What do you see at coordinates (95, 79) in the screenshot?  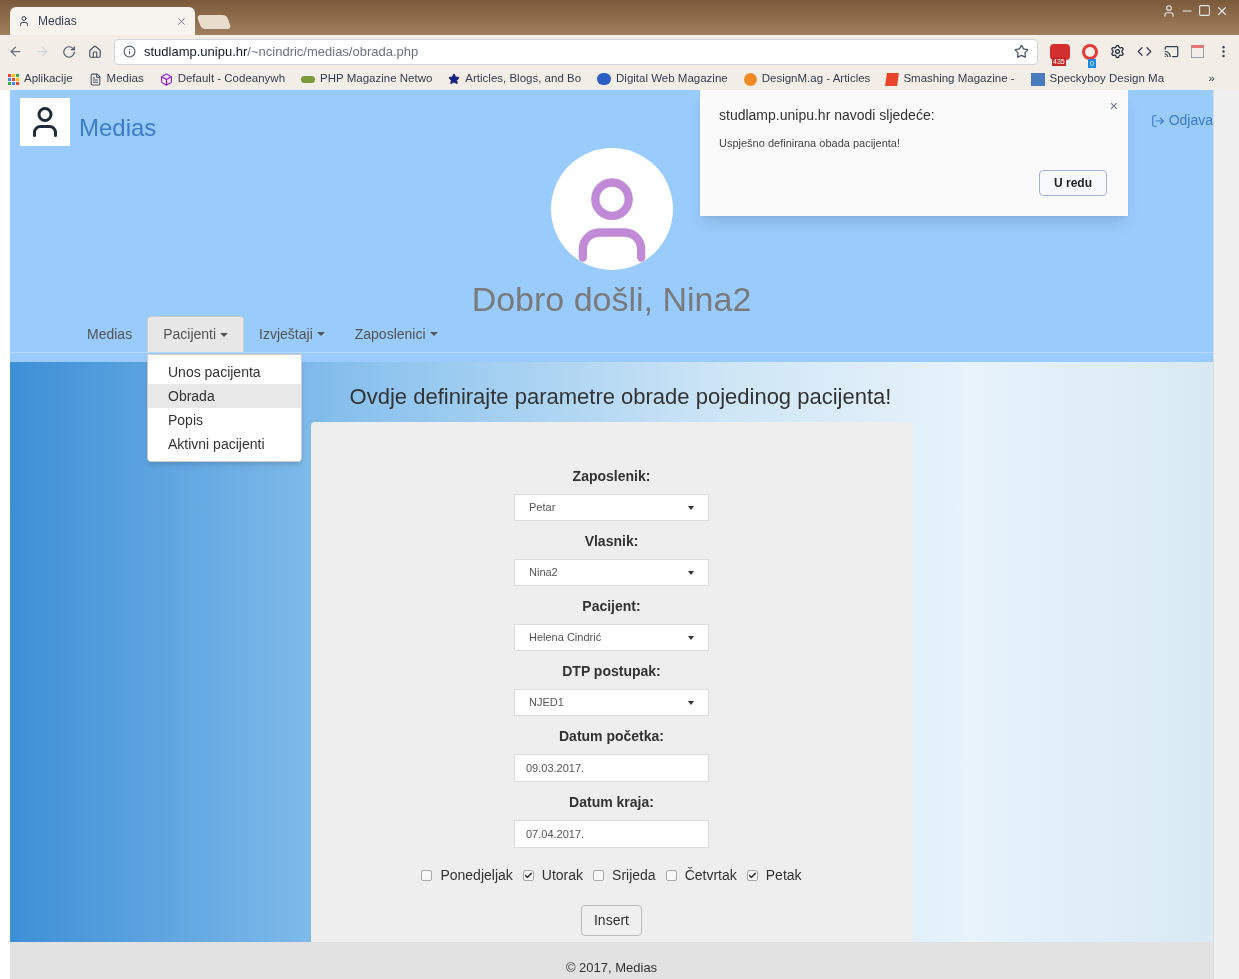 I see `page-icon` at bounding box center [95, 79].